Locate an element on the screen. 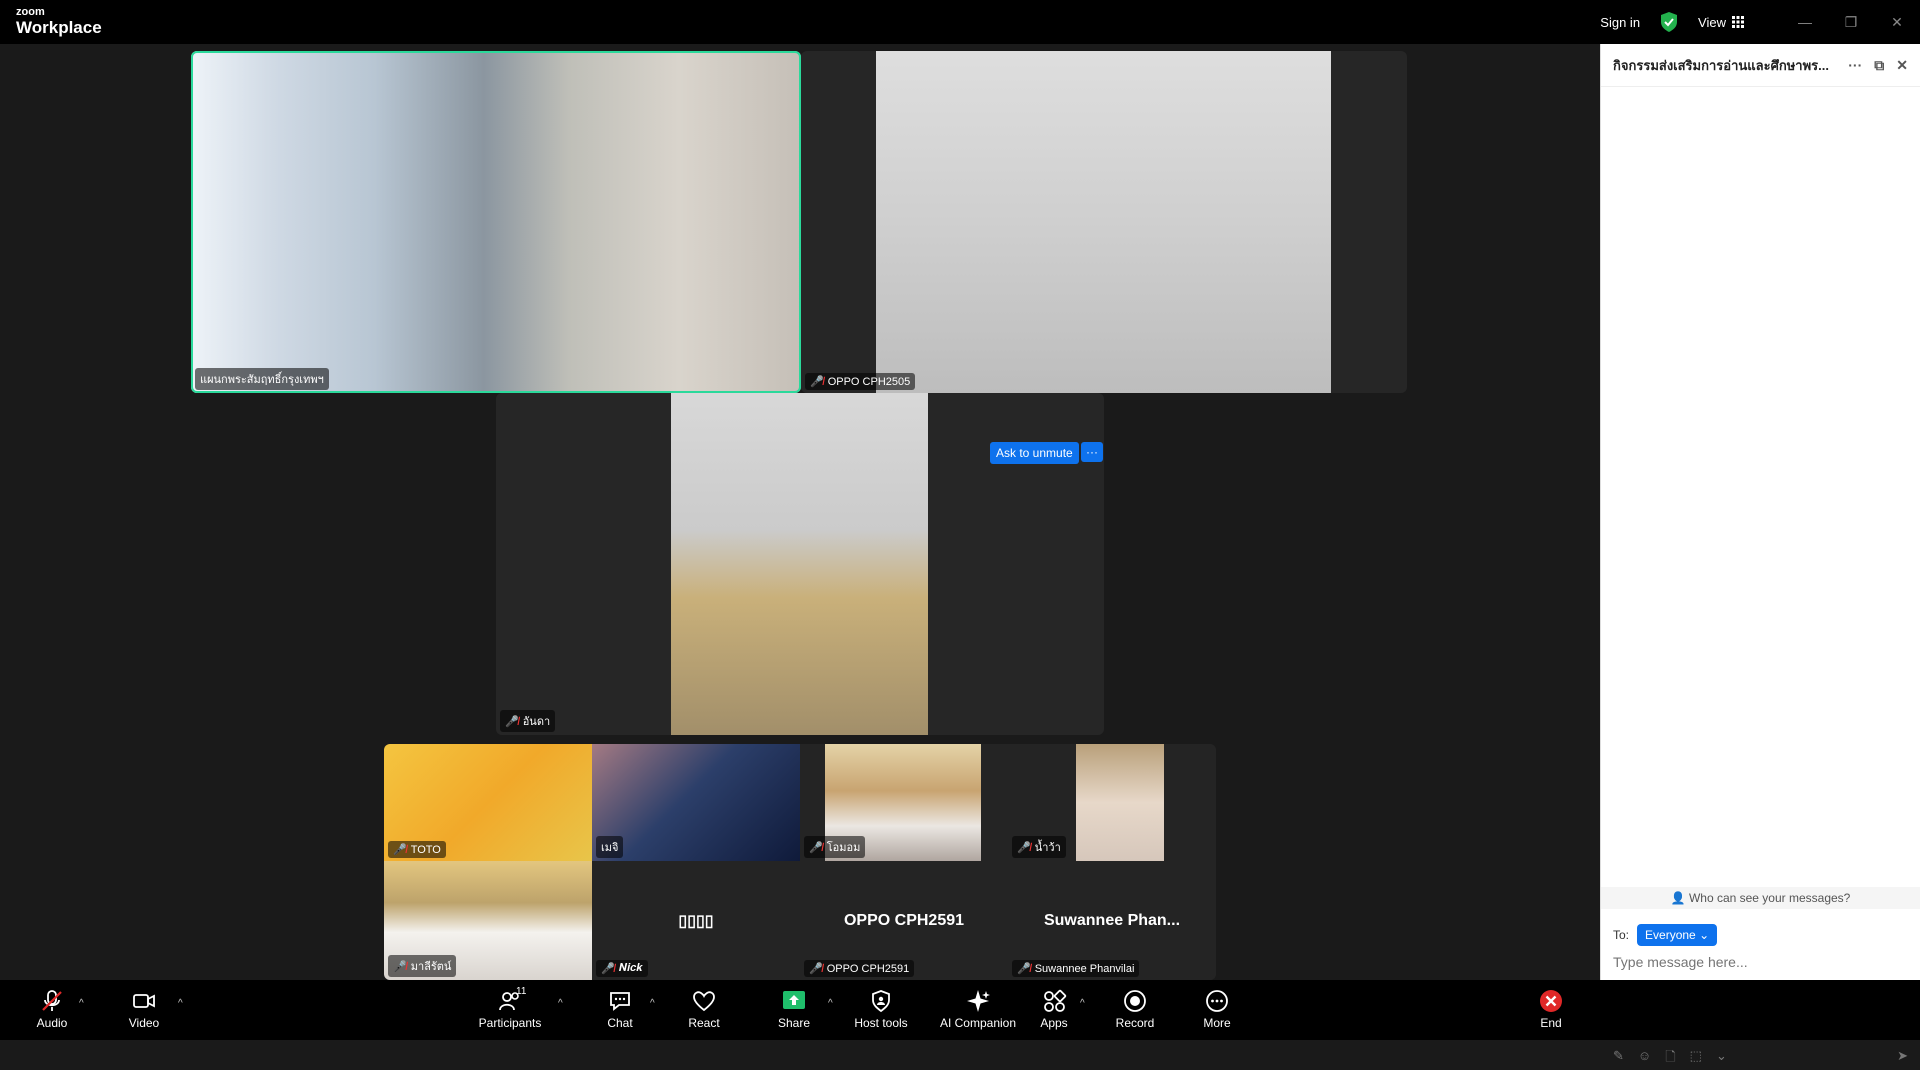 The height and width of the screenshot is (1070, 1920). more-button: More is located at coordinates (1217, 1010).